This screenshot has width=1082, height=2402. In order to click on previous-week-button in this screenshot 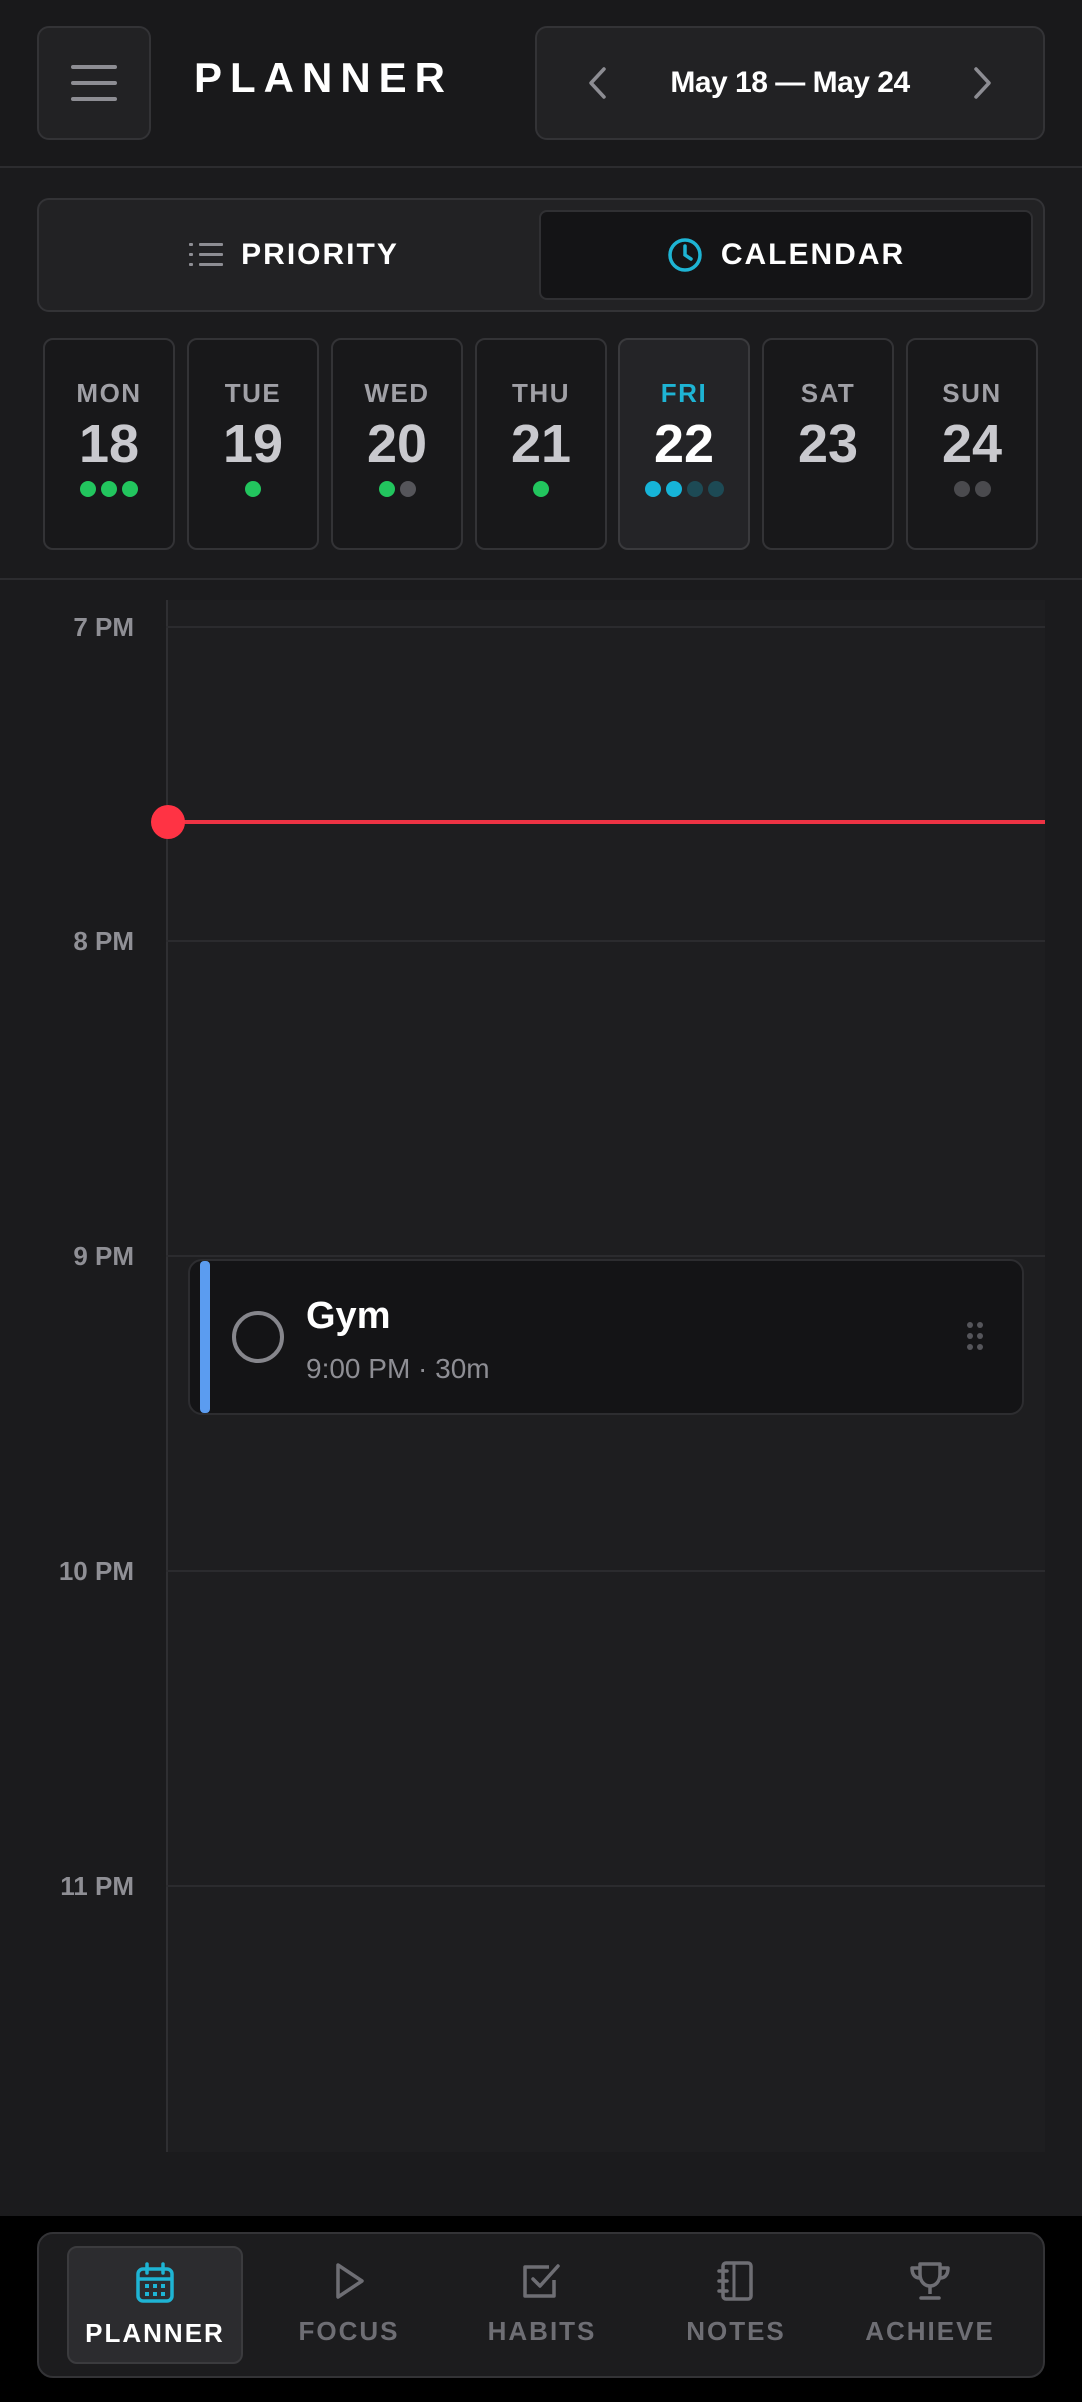, I will do `click(597, 83)`.